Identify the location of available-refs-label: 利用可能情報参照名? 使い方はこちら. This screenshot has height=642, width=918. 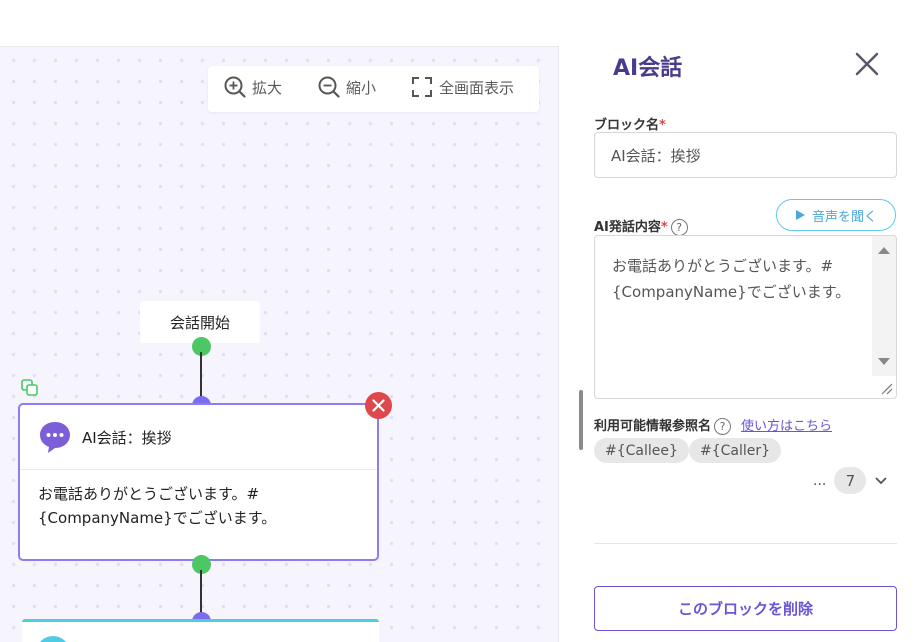
(713, 425).